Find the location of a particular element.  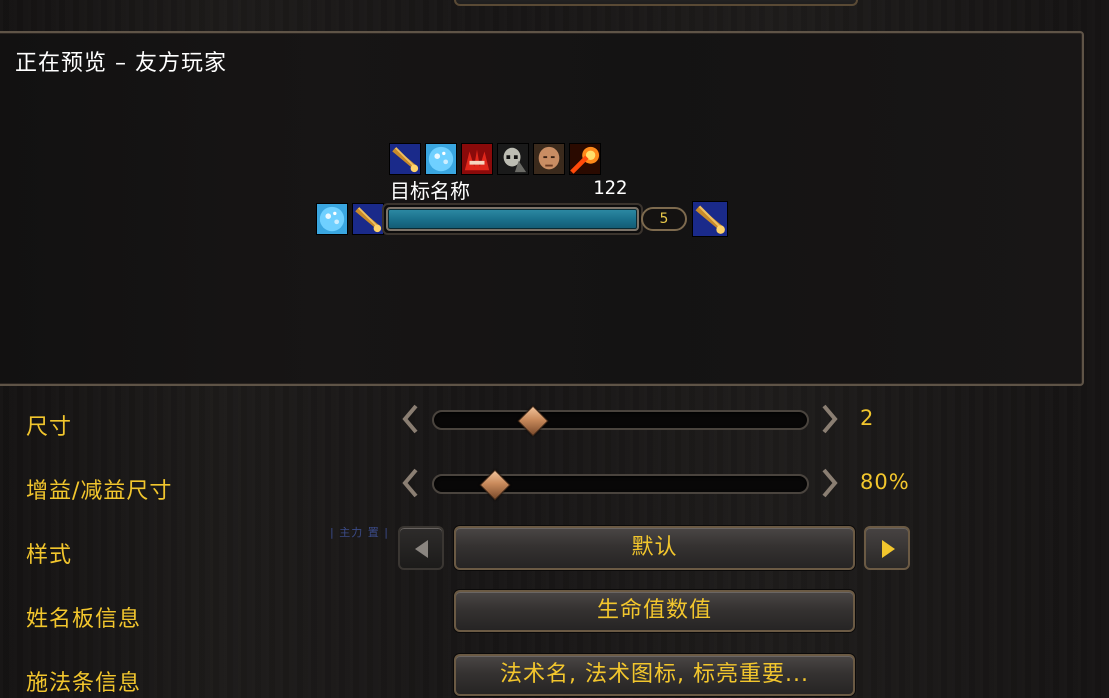

red-demon-icon is located at coordinates (477, 159).